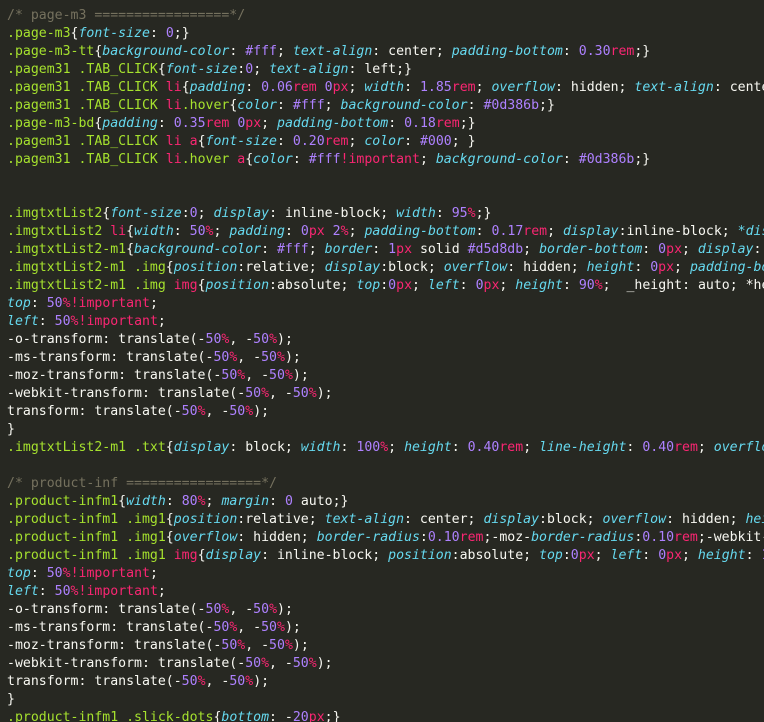  I want to click on code-line: -moz-transform: translate(-50%, -50%);, so click(158, 376).